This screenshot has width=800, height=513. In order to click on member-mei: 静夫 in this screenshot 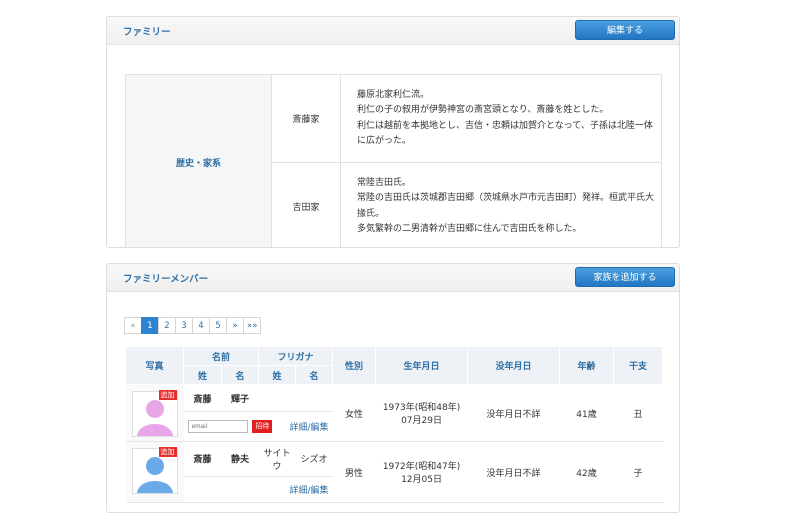, I will do `click(240, 459)`.